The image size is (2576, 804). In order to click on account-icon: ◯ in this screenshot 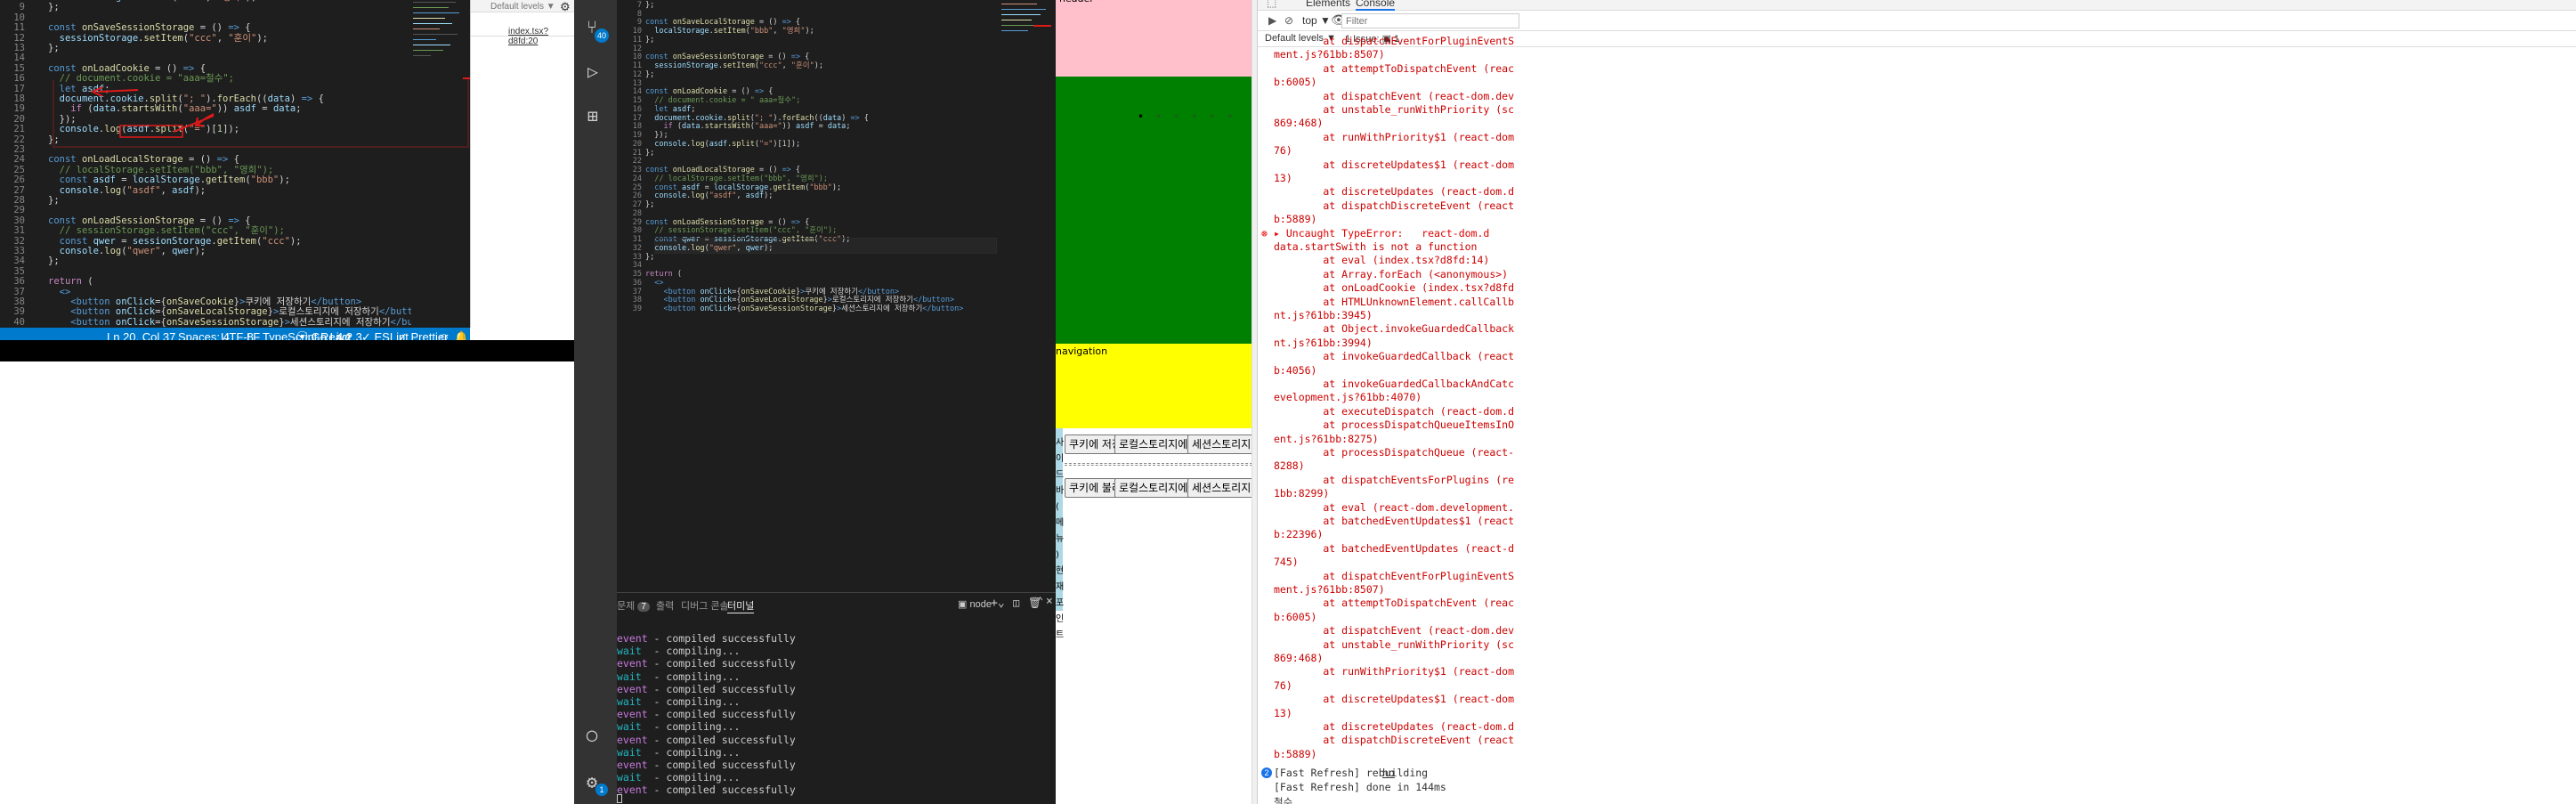, I will do `click(592, 734)`.